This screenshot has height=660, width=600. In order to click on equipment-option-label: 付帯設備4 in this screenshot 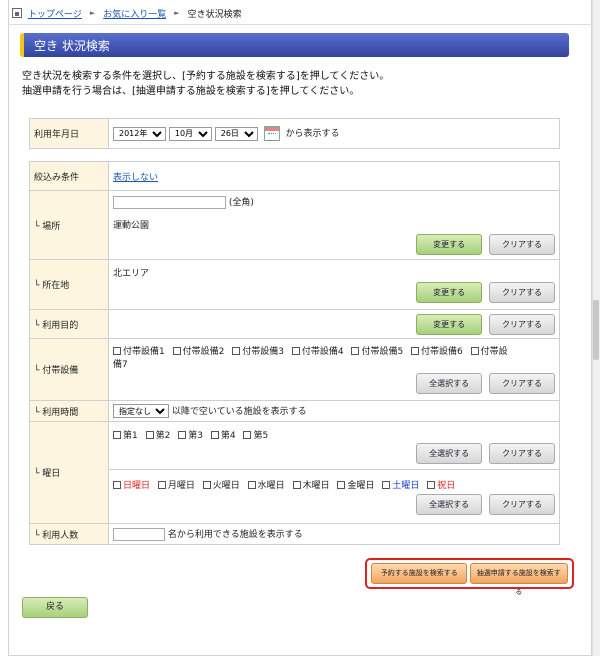, I will do `click(322, 351)`.